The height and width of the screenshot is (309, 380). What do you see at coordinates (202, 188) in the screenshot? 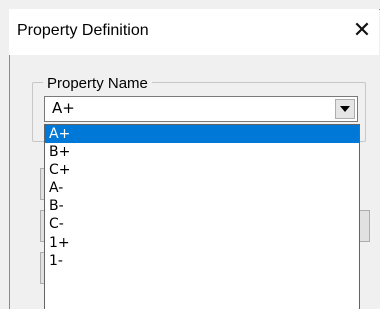
I see `dropdown-option: A-` at bounding box center [202, 188].